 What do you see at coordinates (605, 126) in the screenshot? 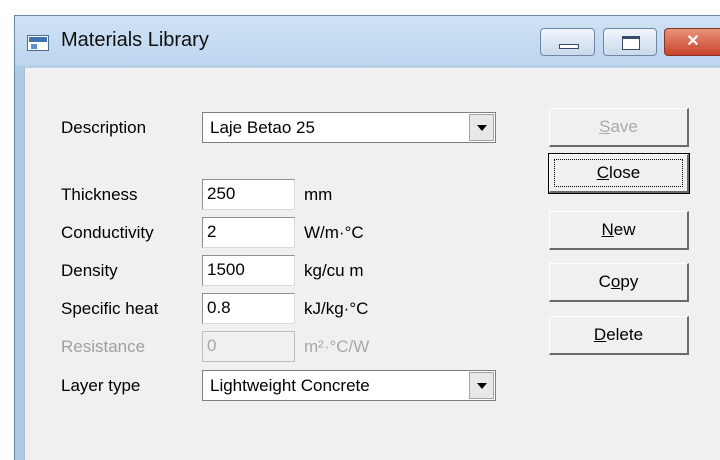
I see `save-mnemonic: S` at bounding box center [605, 126].